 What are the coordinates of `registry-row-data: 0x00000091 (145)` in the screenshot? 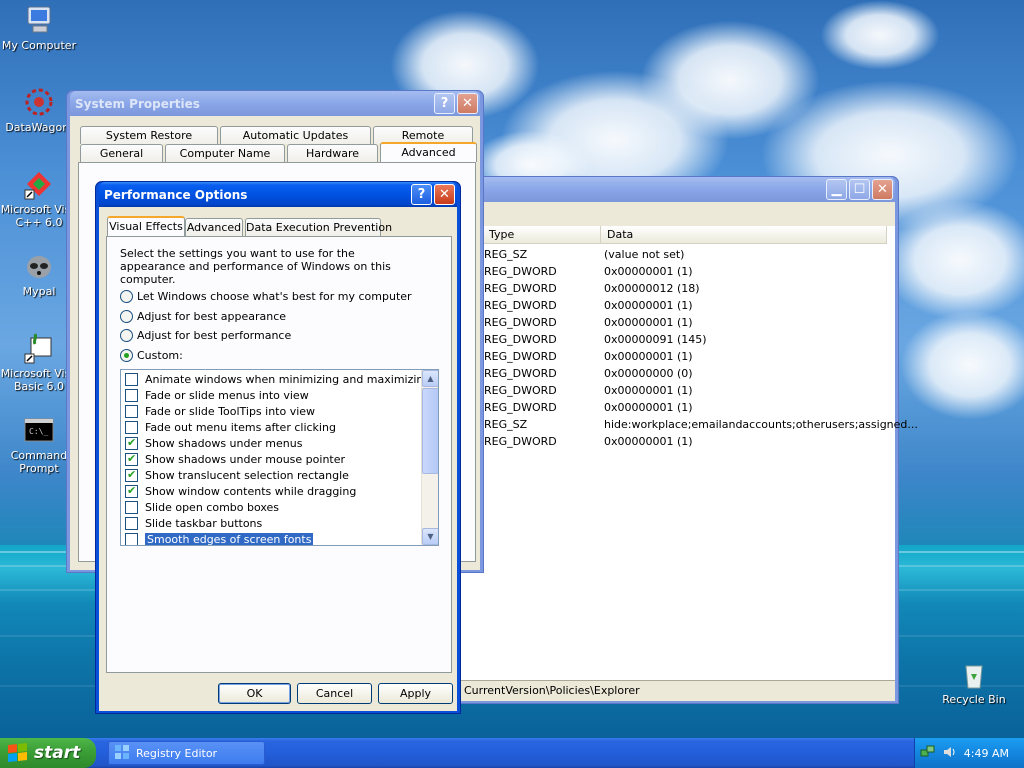 It's located at (655, 339).